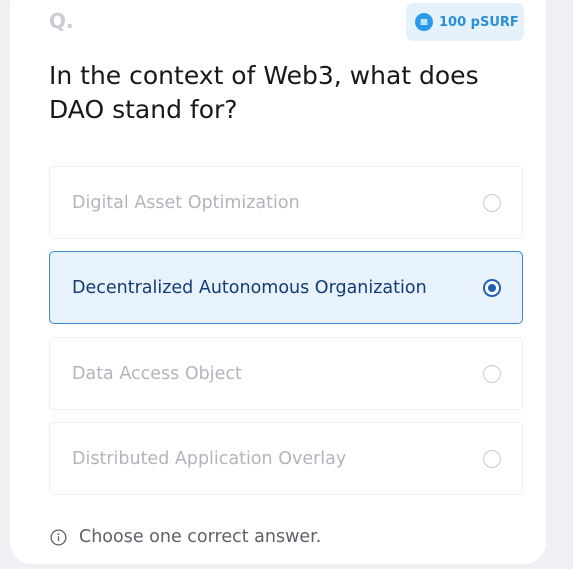 This screenshot has height=569, width=573. I want to click on radio-button-selected, so click(492, 287).